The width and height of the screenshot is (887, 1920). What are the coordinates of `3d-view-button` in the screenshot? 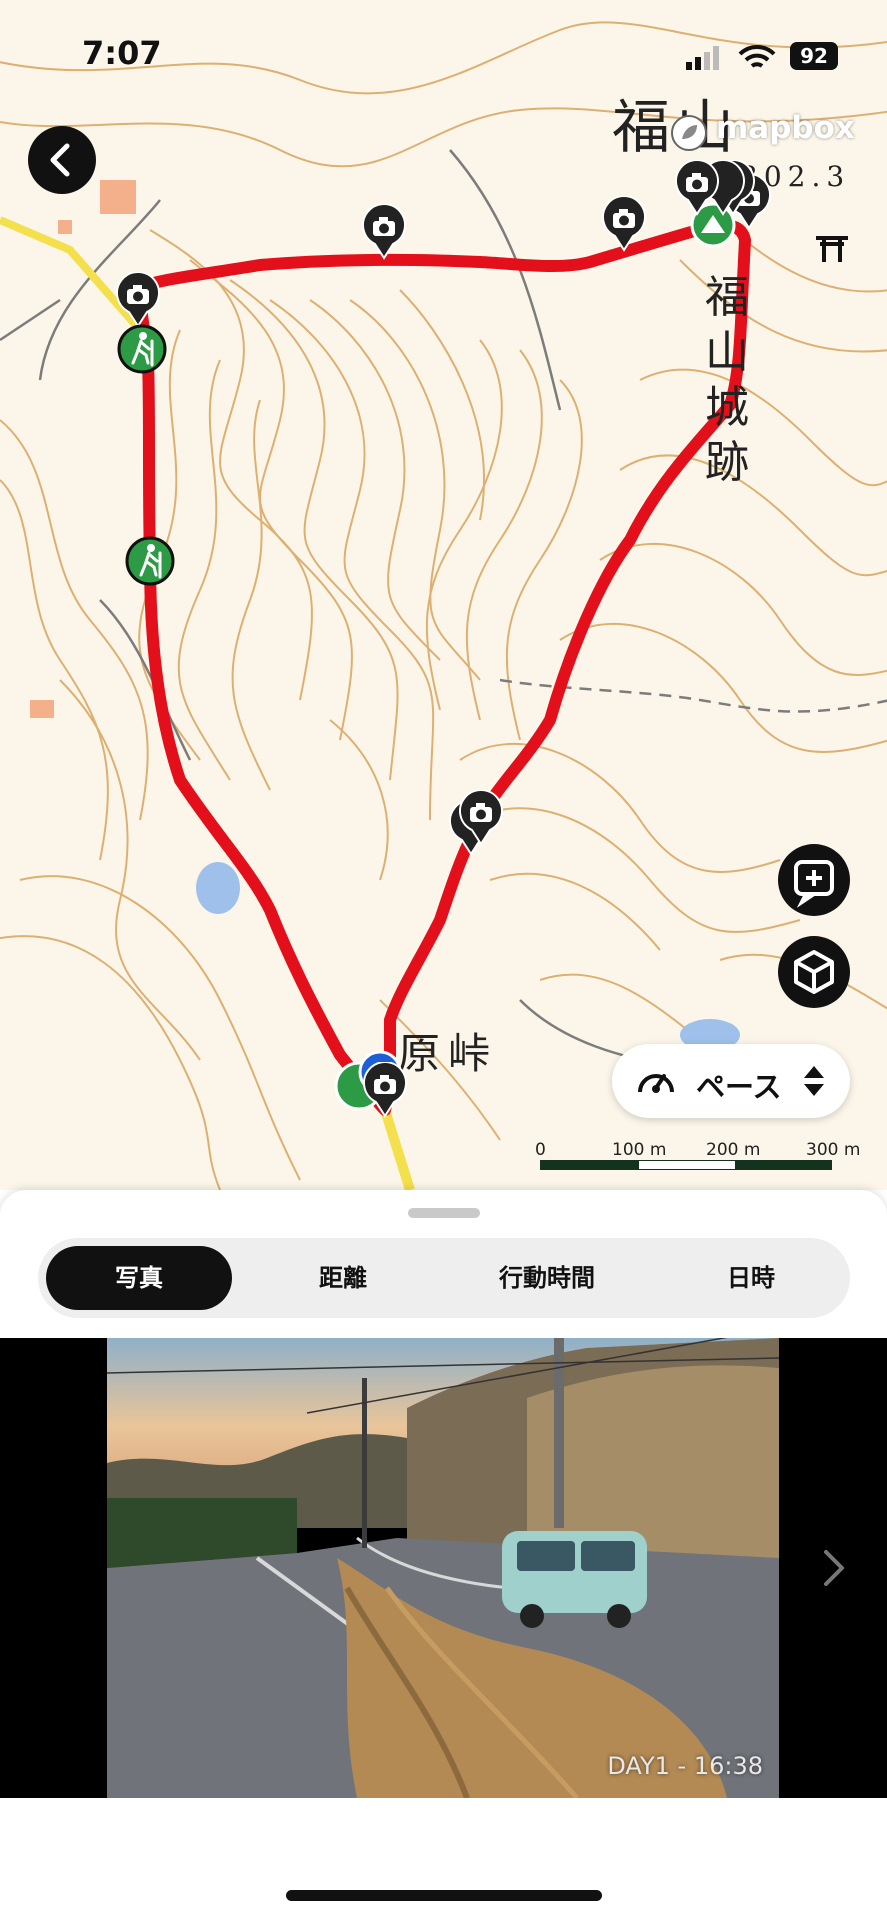 It's located at (814, 972).